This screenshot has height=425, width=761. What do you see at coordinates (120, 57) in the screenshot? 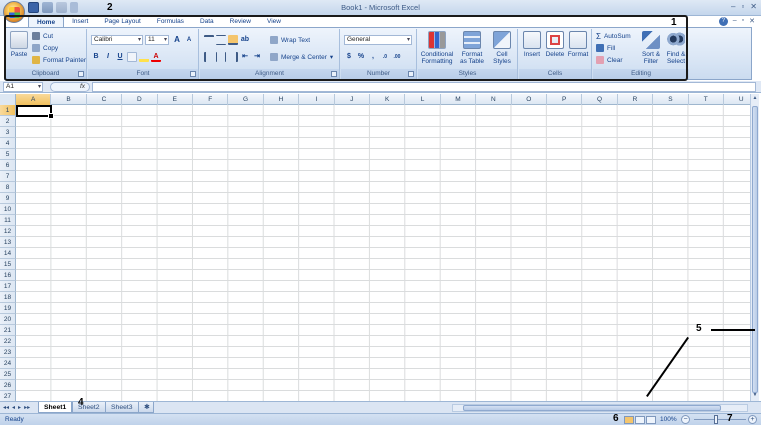
I see `underline-button: U` at bounding box center [120, 57].